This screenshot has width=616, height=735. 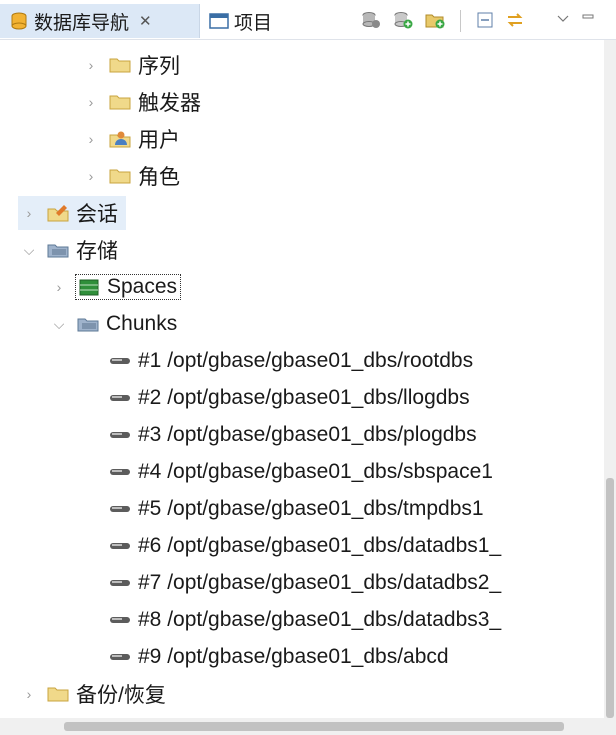 I want to click on tab-projects: 项目, so click(x=248, y=21).